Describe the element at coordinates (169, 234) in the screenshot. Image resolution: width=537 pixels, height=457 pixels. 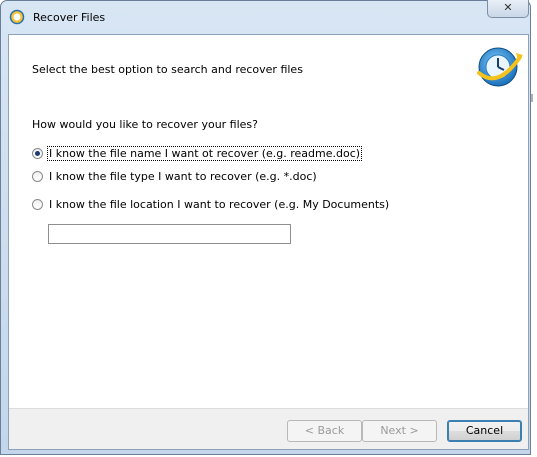
I see `file-search-input` at that location.